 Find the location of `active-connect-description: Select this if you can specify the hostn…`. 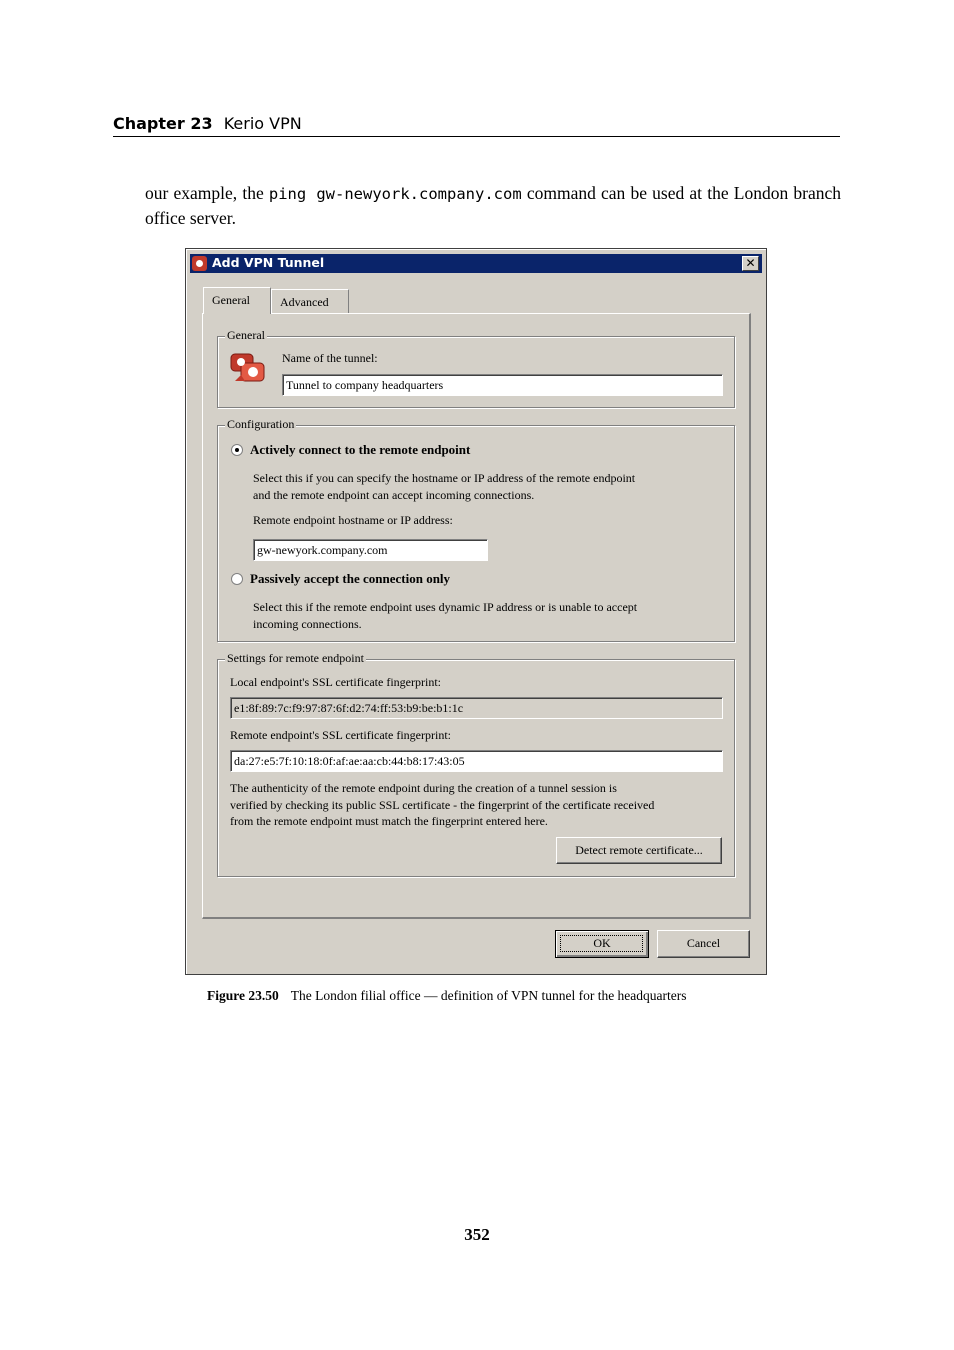

active-connect-description: Select this if you can specify the hostn… is located at coordinates (444, 486).